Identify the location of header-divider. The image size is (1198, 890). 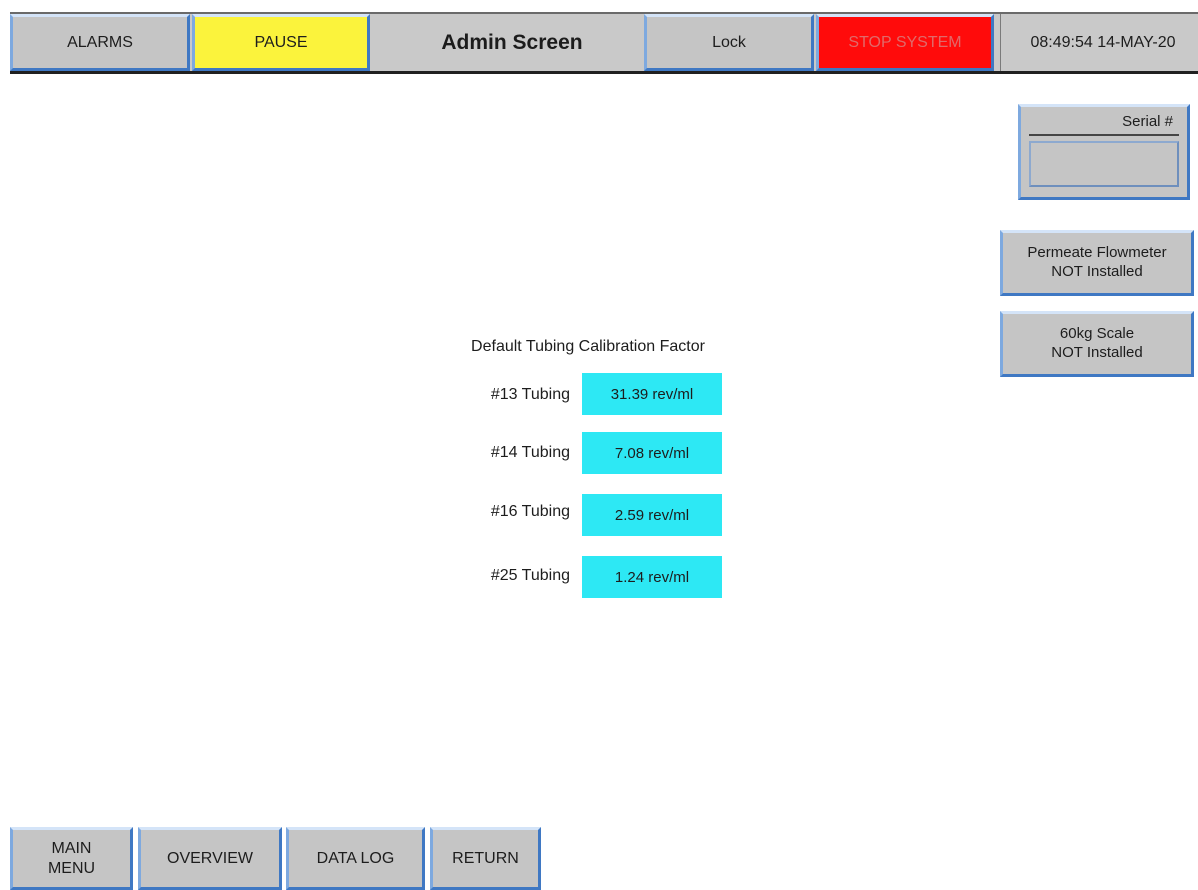
(1000, 42).